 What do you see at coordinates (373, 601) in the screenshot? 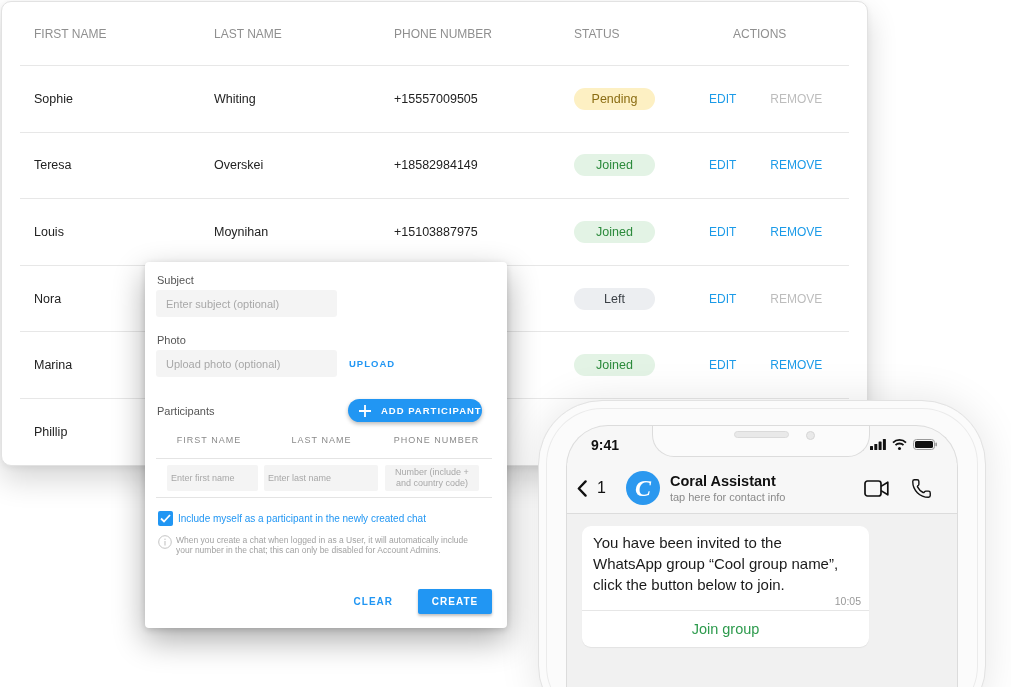
I see `clear-button: CLEAR` at bounding box center [373, 601].